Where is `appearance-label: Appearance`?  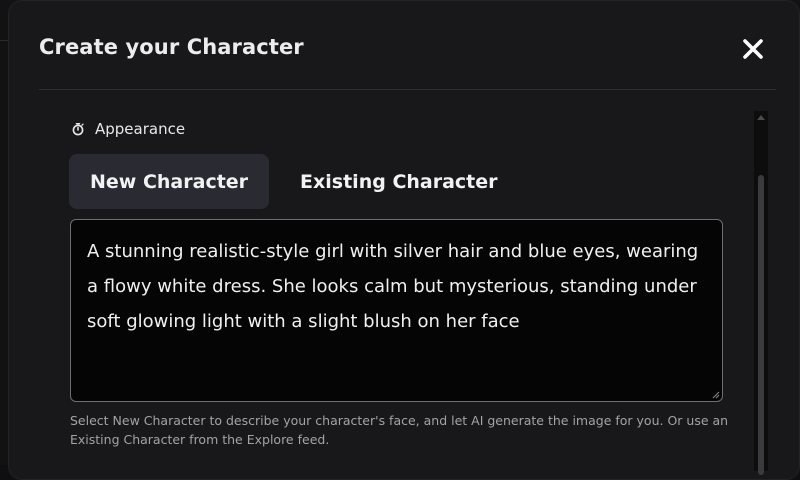
appearance-label: Appearance is located at coordinates (140, 129).